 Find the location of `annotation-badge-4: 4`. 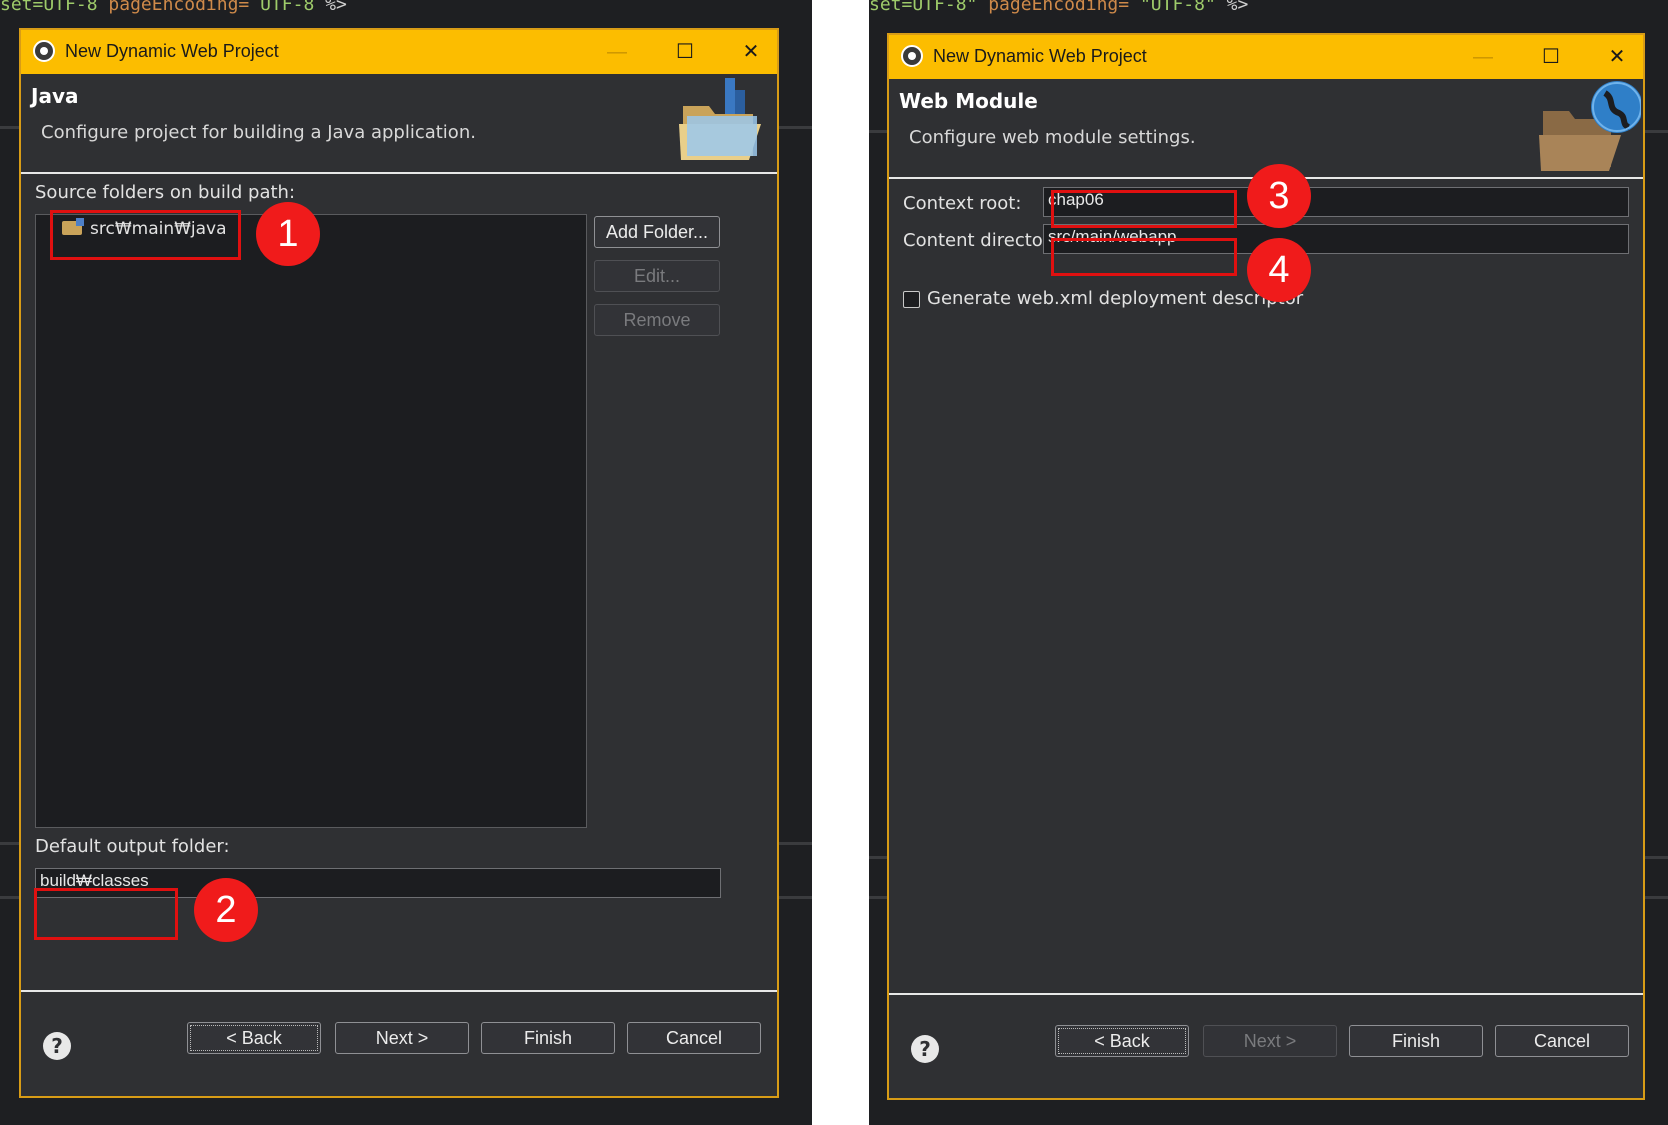

annotation-badge-4: 4 is located at coordinates (1279, 270).